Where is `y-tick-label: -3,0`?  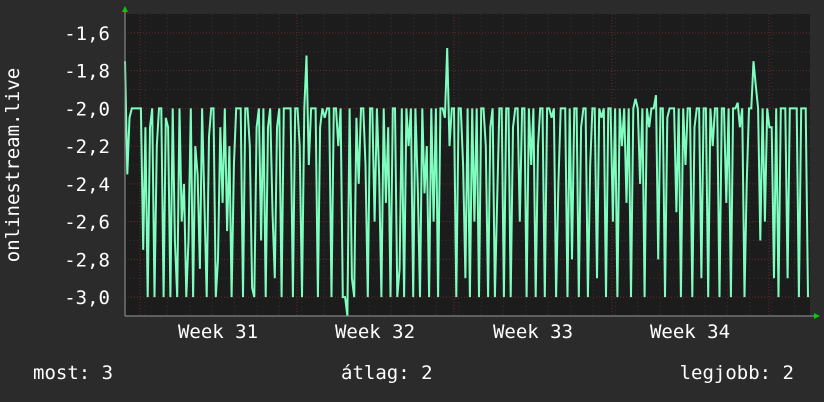
y-tick-label: -3,0 is located at coordinates (87, 298).